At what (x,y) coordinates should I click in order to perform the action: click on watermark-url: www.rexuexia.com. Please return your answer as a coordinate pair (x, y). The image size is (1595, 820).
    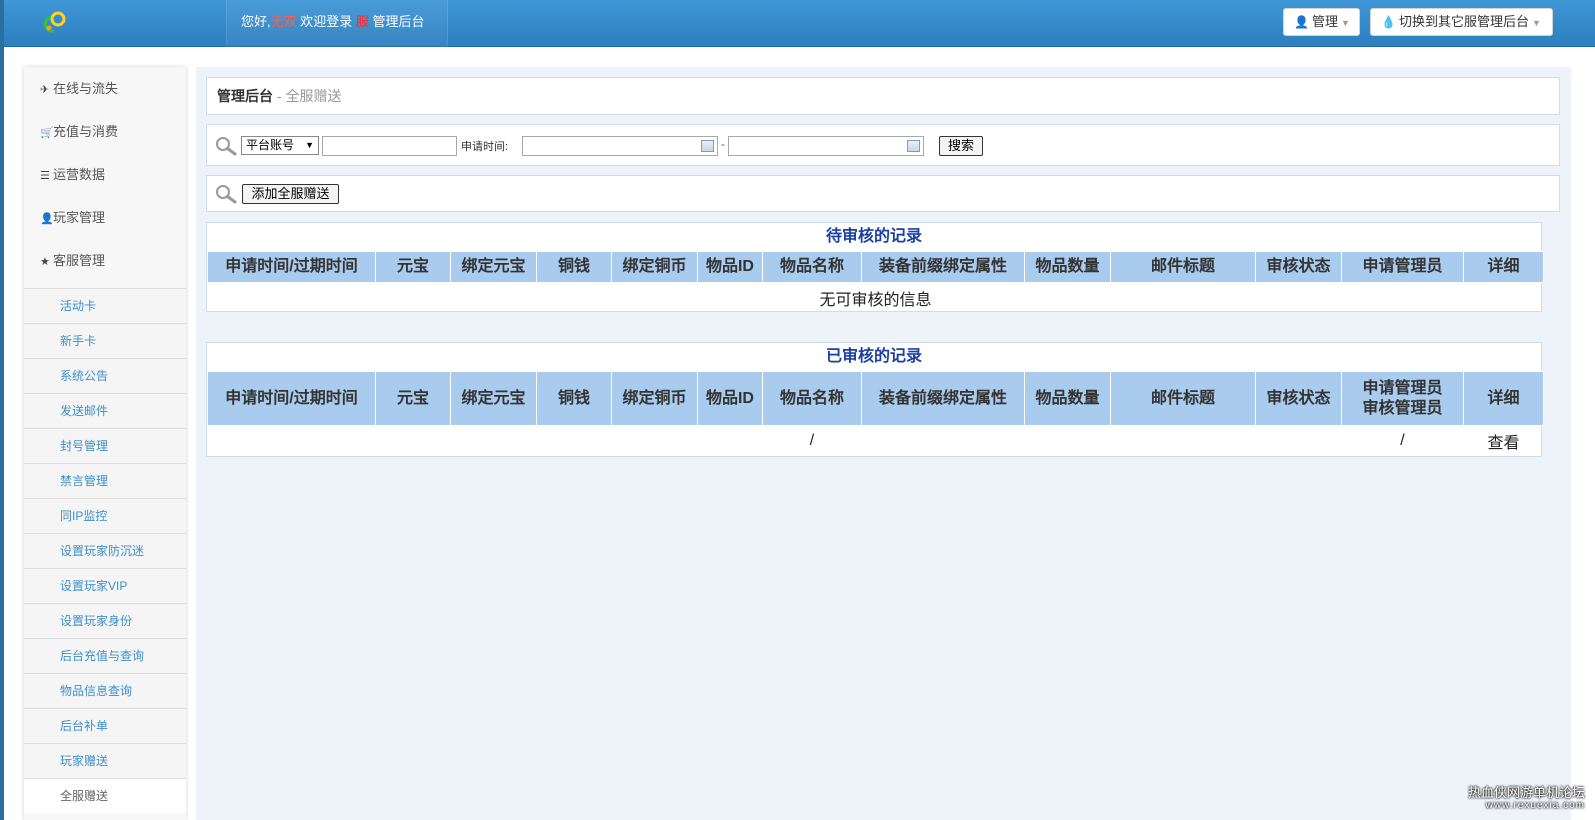
    Looking at the image, I should click on (1535, 805).